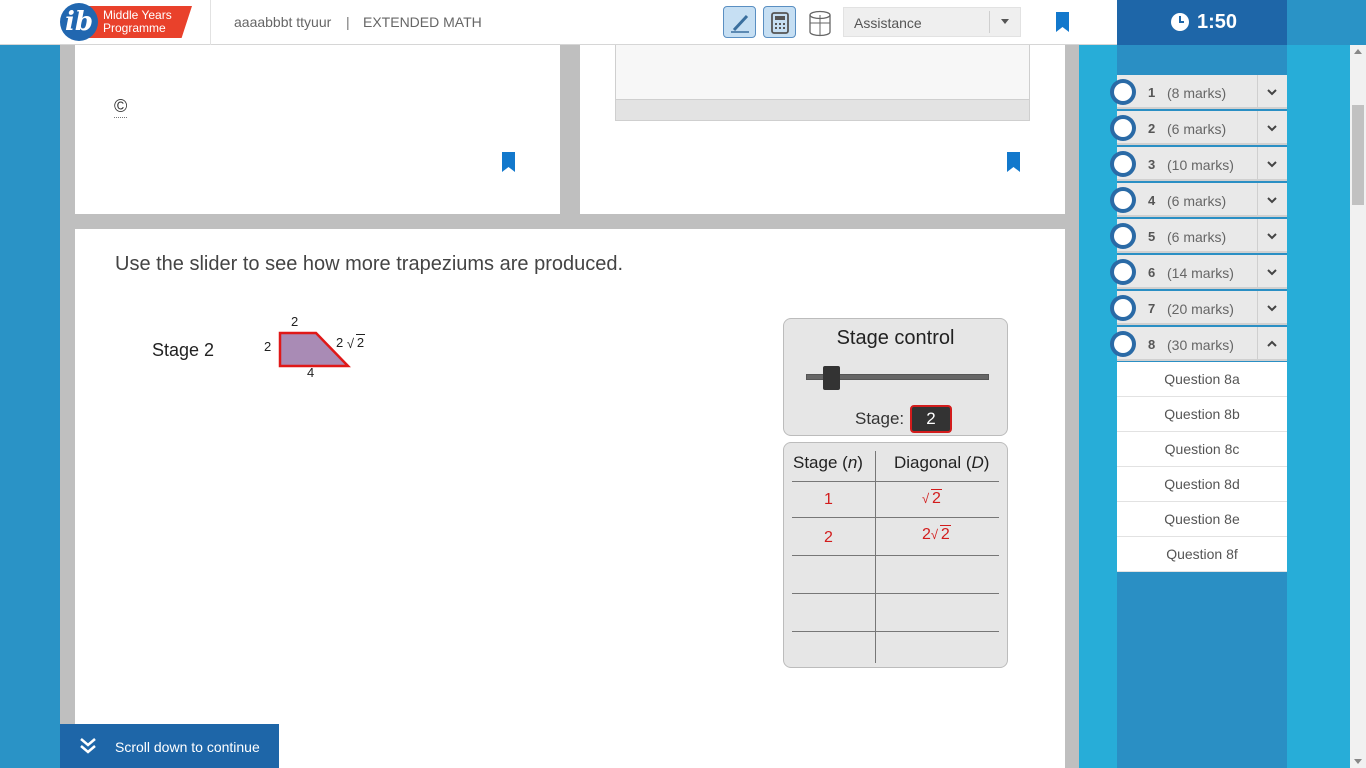 The image size is (1366, 768). What do you see at coordinates (1152, 128) in the screenshot?
I see `question-number: 2` at bounding box center [1152, 128].